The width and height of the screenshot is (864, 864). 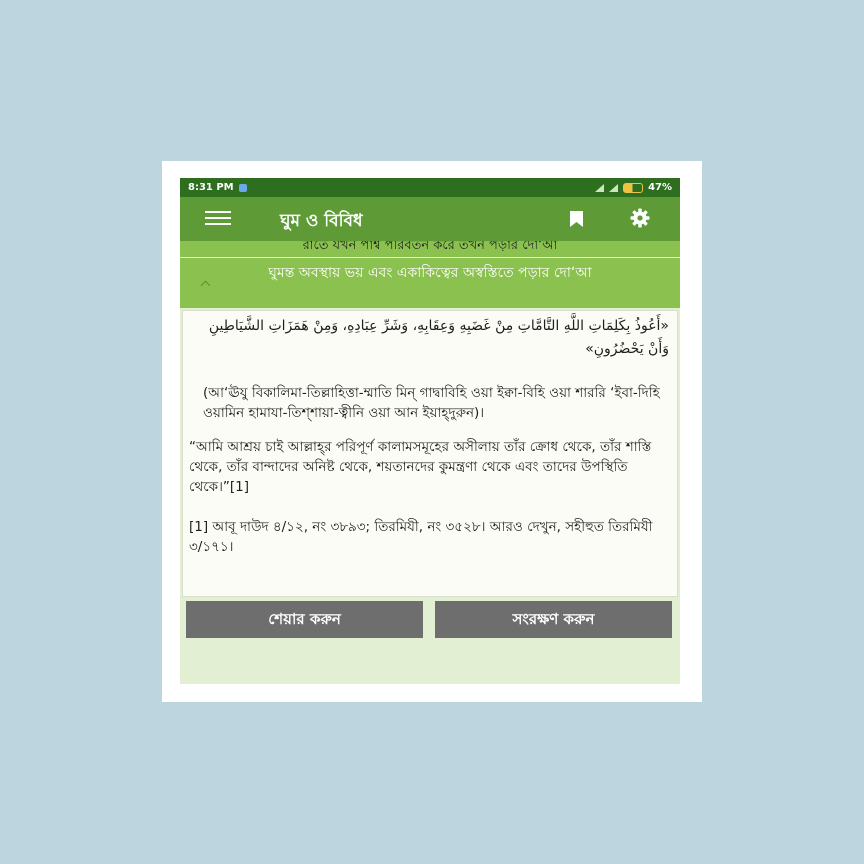 I want to click on signal-icon, so click(x=614, y=187).